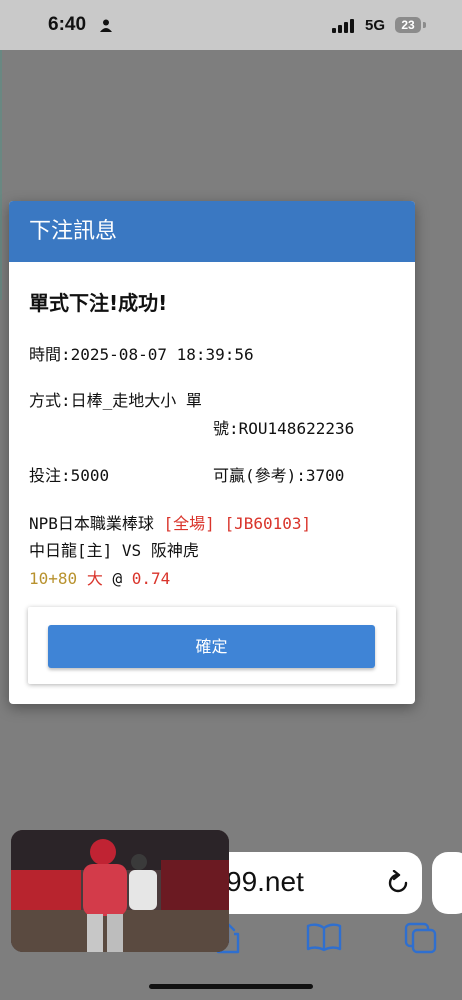  I want to click on right-pill, so click(447, 883).